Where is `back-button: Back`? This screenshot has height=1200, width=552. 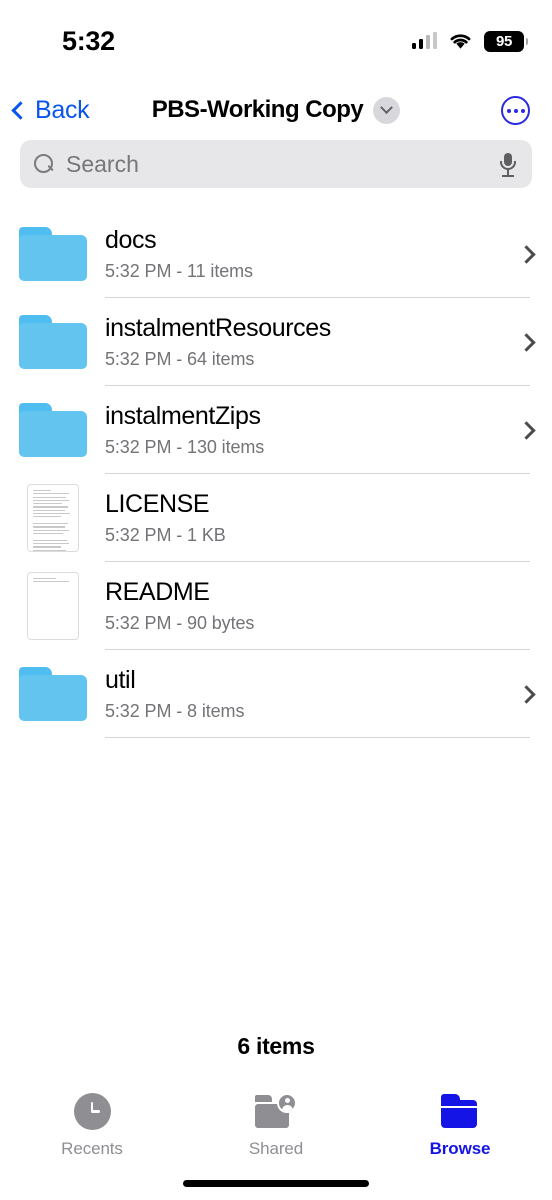 back-button: Back is located at coordinates (50, 110).